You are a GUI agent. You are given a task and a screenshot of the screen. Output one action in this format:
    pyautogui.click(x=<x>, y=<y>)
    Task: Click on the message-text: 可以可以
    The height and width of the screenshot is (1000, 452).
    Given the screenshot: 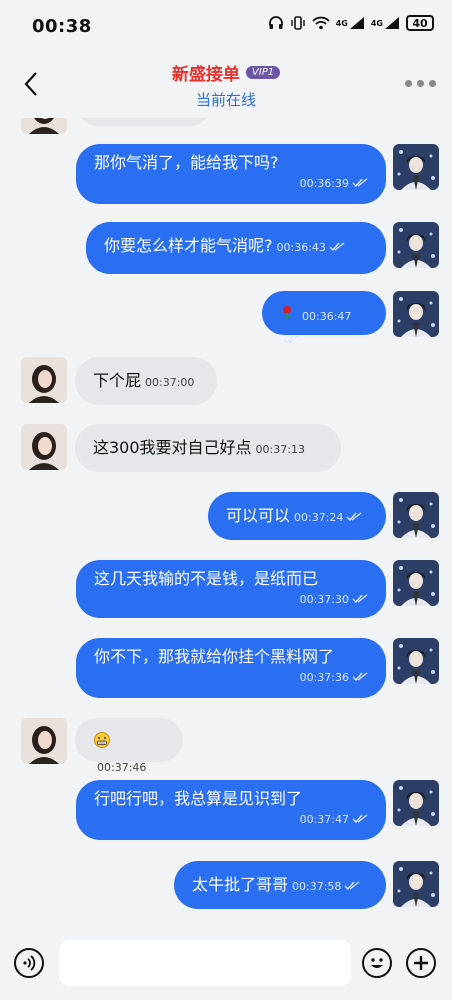 What is the action you would take?
    pyautogui.click(x=258, y=515)
    